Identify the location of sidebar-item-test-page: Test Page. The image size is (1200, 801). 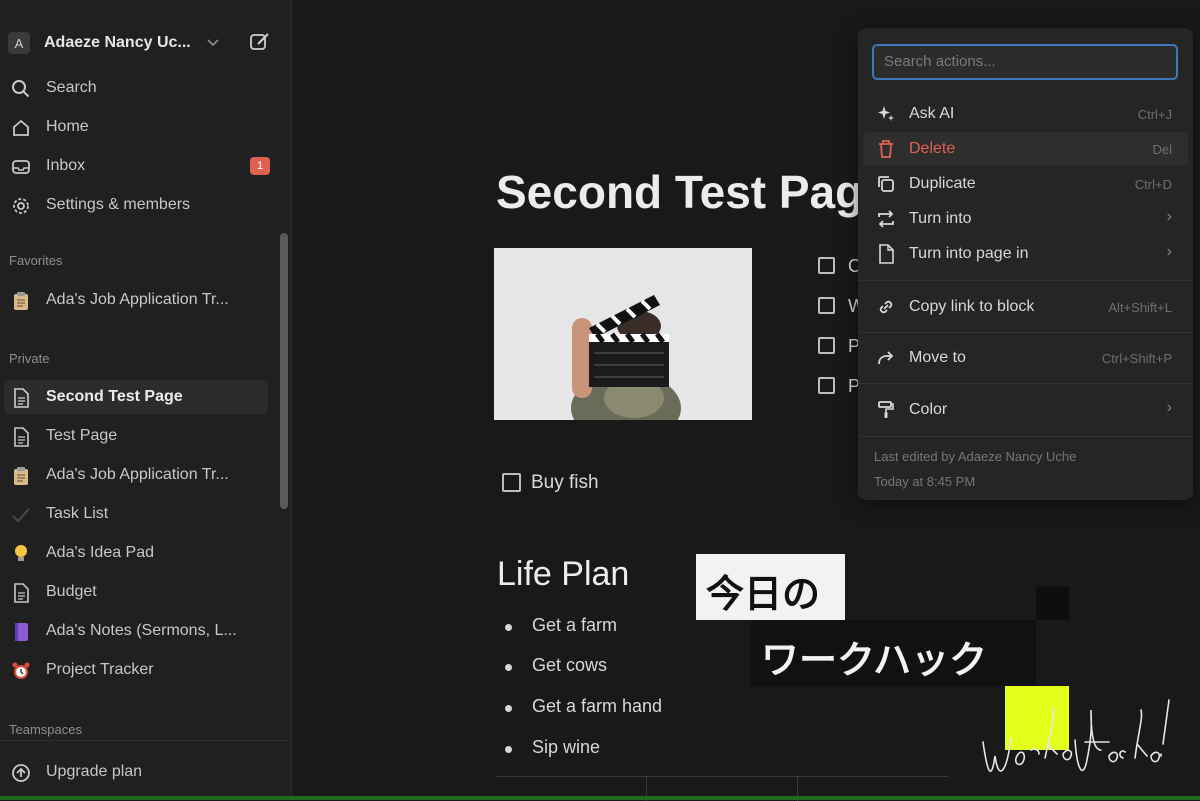
(145, 436).